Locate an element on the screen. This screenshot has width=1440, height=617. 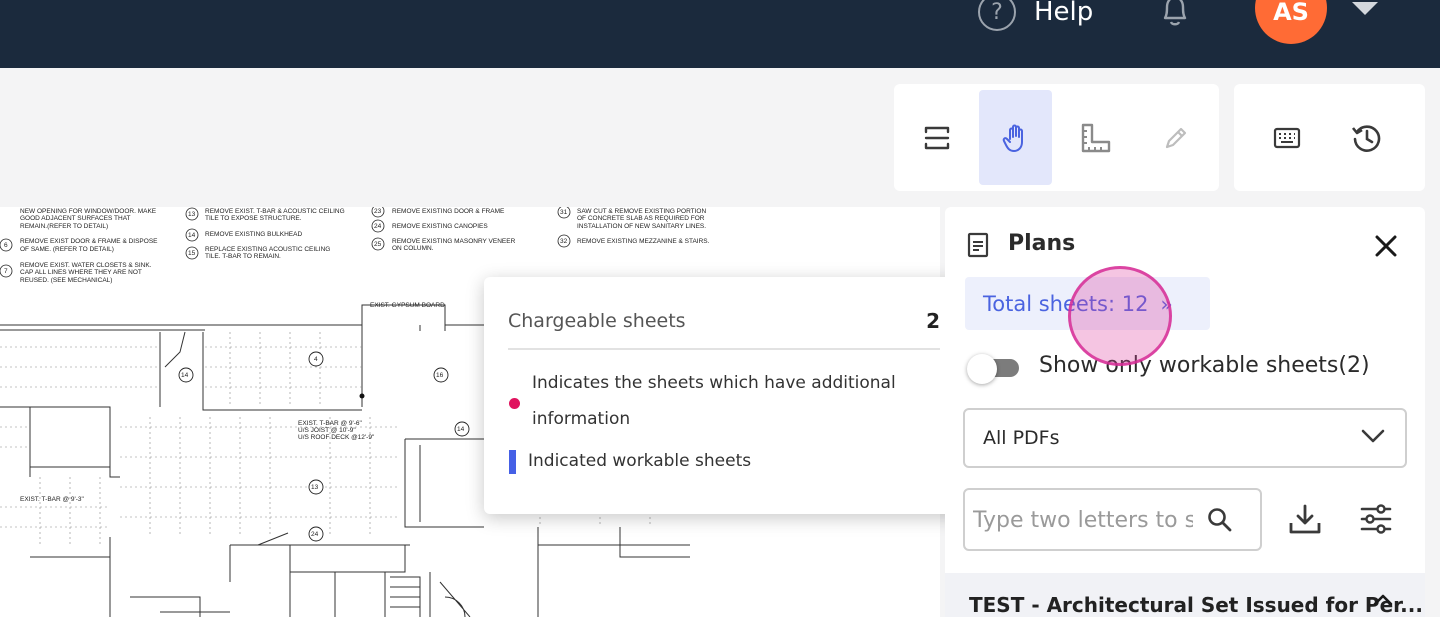
sheet-compare-icon is located at coordinates (936, 137).